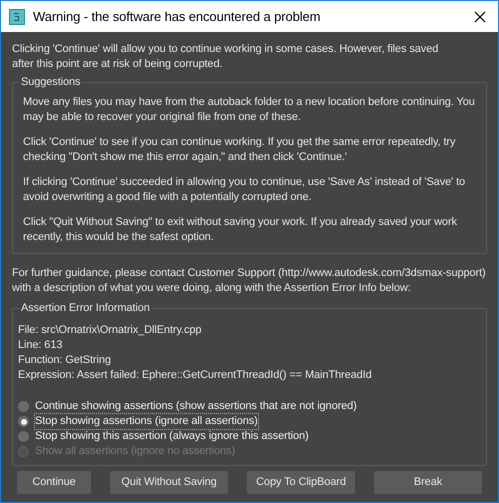  I want to click on guidance-text: For further guidance, please contact Customer Support (http://www.autodesk.com/3dsmax-support) with a description of what you were doing, along with the Assertion Error Info below:, so click(249, 281).